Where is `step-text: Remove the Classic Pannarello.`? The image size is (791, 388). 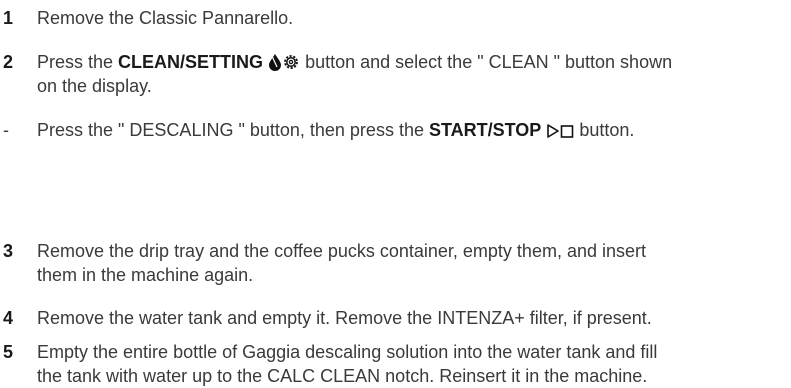
step-text: Remove the Classic Pannarello. is located at coordinates (165, 18).